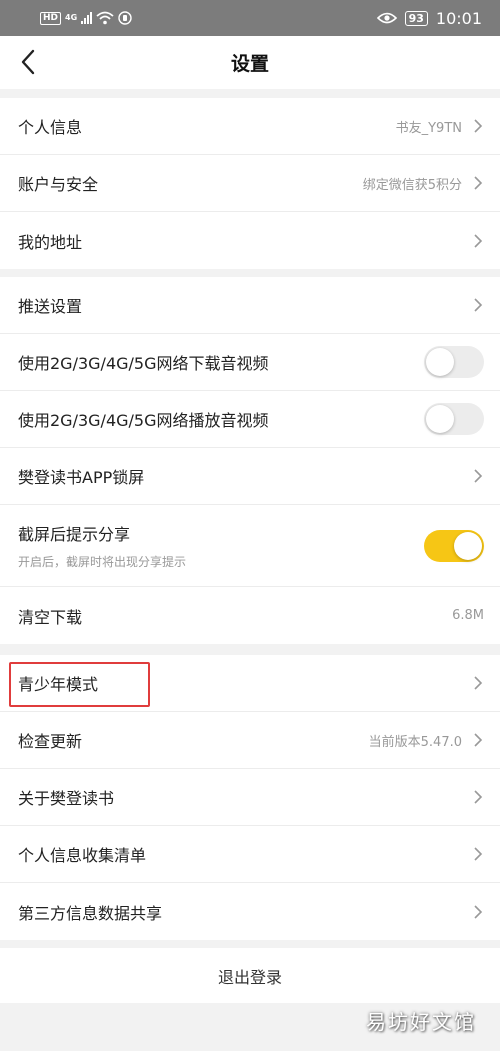  I want to click on row-label: 第三方信息数据共享, so click(90, 913).